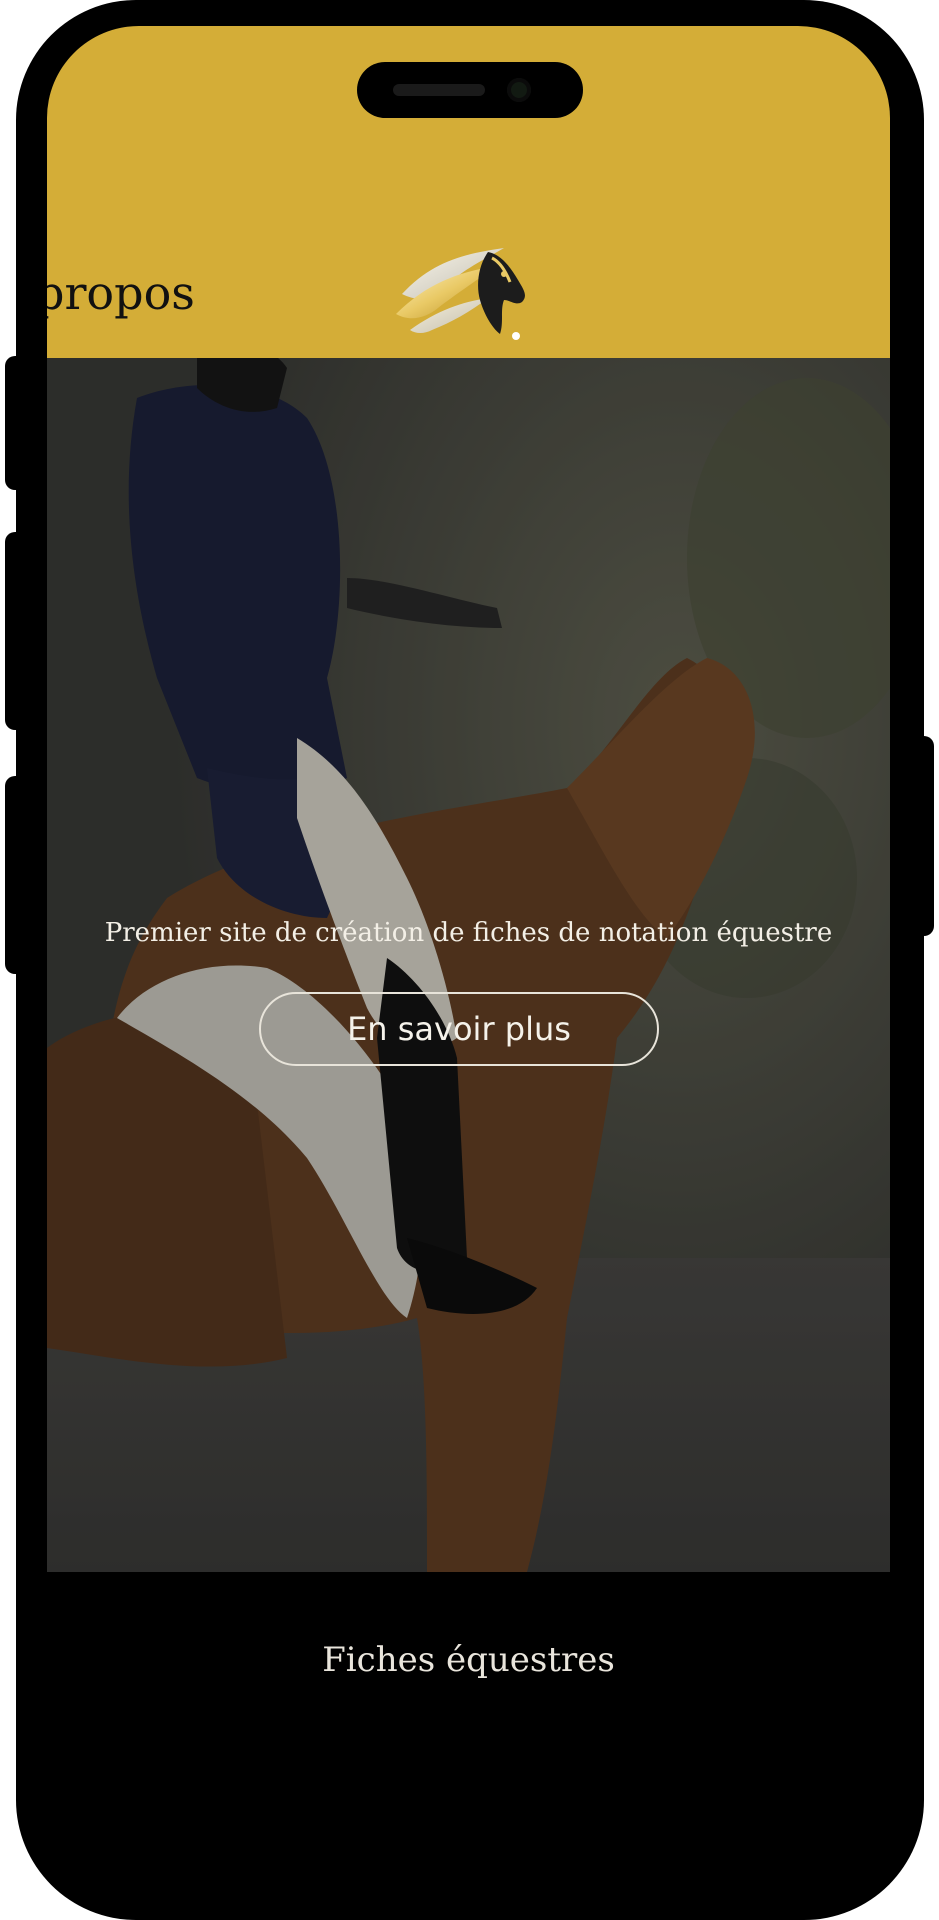 The image size is (939, 1920). What do you see at coordinates (439, 90) in the screenshot?
I see `speaker-grille` at bounding box center [439, 90].